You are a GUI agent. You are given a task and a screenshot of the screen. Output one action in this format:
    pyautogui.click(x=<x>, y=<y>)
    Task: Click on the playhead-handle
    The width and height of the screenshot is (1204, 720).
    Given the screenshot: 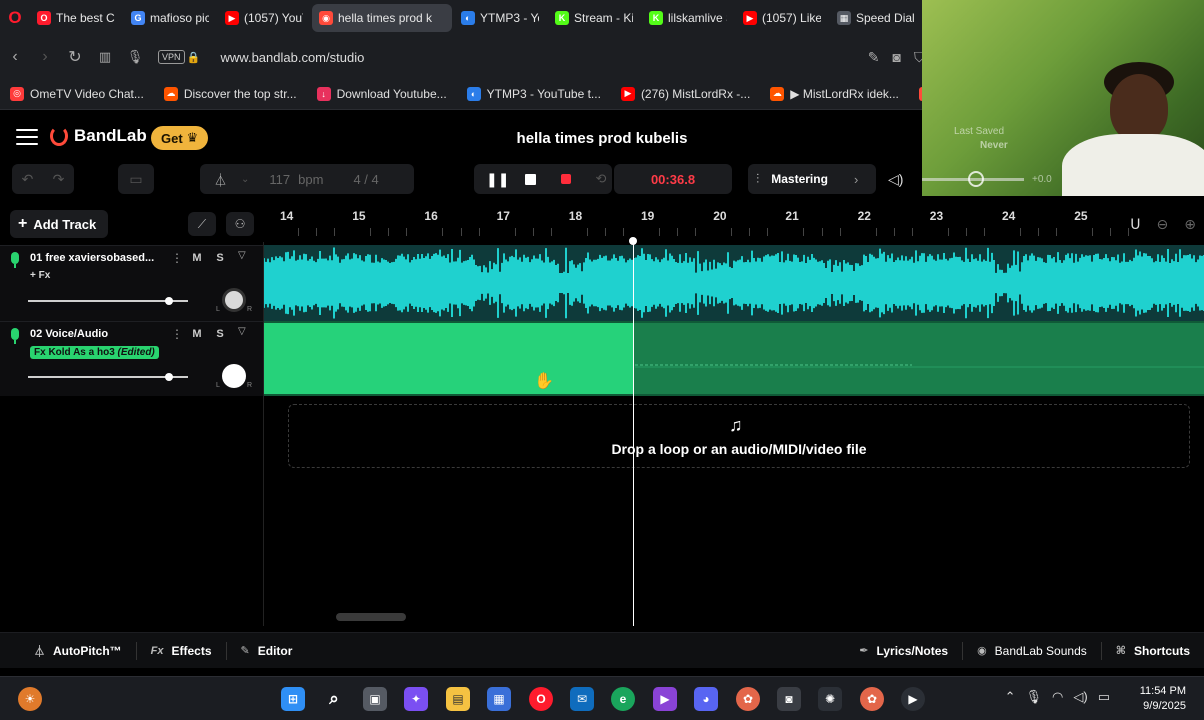 What is the action you would take?
    pyautogui.click(x=633, y=241)
    